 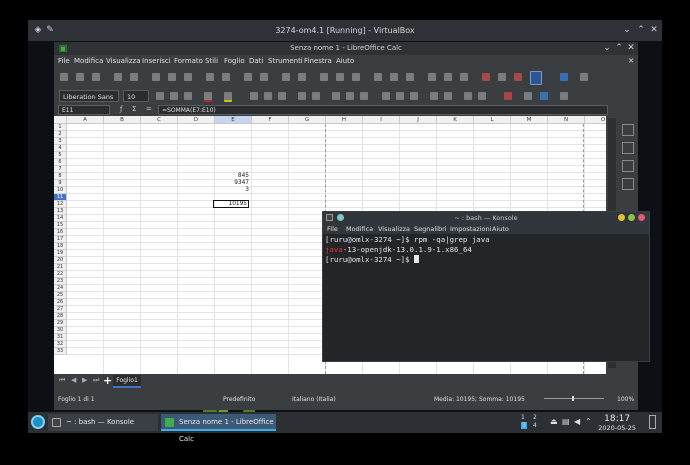 I want to click on special-character-icon, so click(x=432, y=77).